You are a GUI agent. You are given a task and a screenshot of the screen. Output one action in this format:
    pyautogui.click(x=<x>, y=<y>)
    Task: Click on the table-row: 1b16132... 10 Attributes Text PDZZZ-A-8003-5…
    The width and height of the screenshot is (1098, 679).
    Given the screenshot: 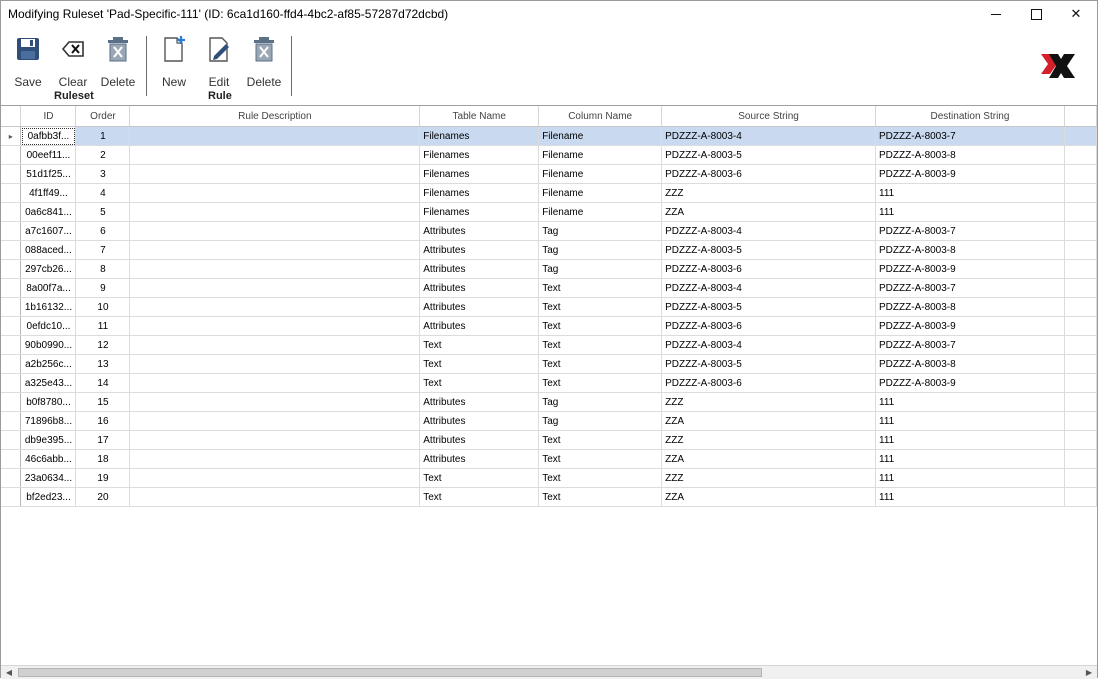 What is the action you would take?
    pyautogui.click(x=549, y=307)
    